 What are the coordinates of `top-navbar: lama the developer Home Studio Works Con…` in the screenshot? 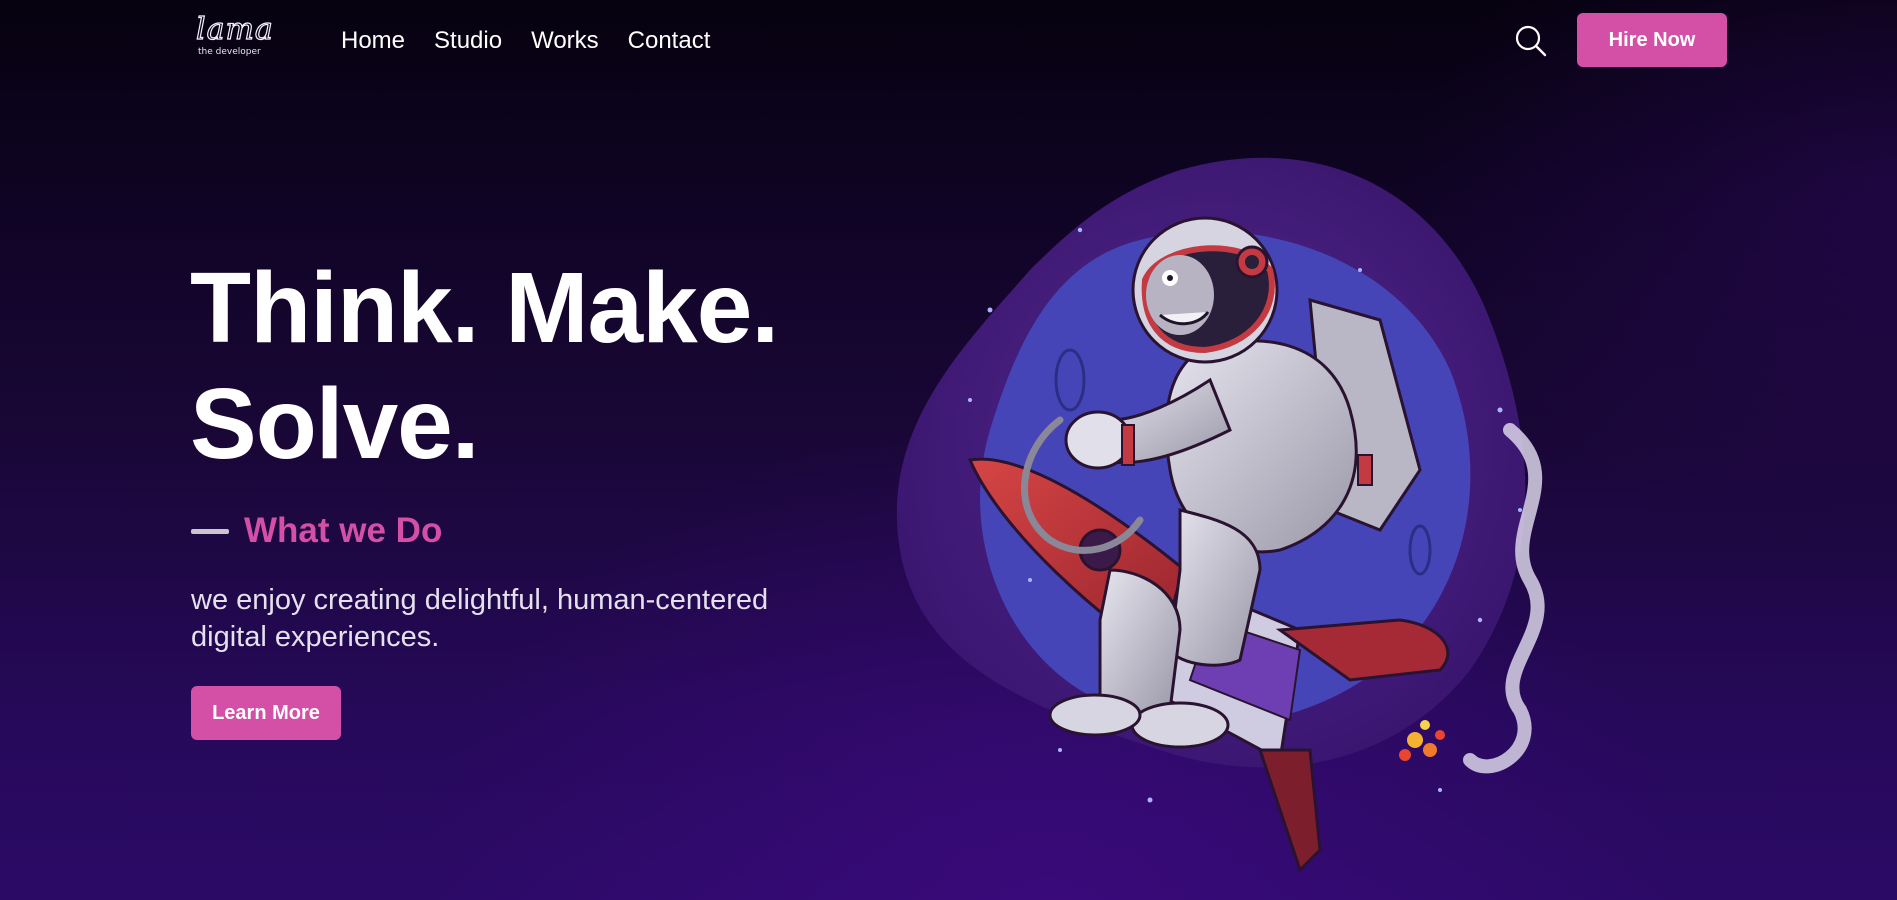 It's located at (948, 40).